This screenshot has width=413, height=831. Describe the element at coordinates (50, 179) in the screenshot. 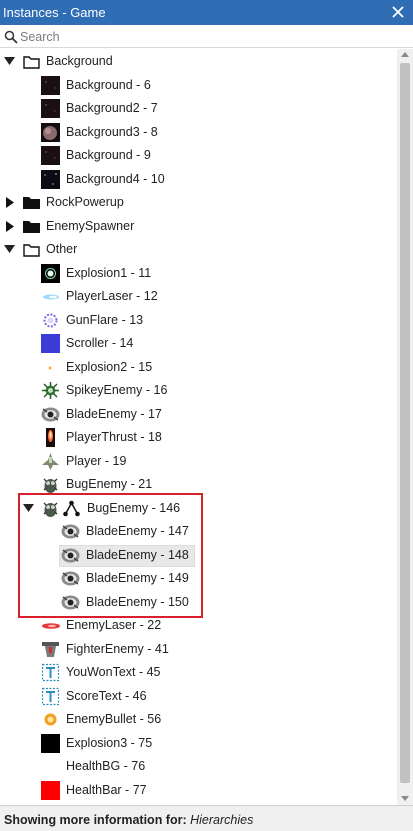

I see `stars-background-icon` at that location.